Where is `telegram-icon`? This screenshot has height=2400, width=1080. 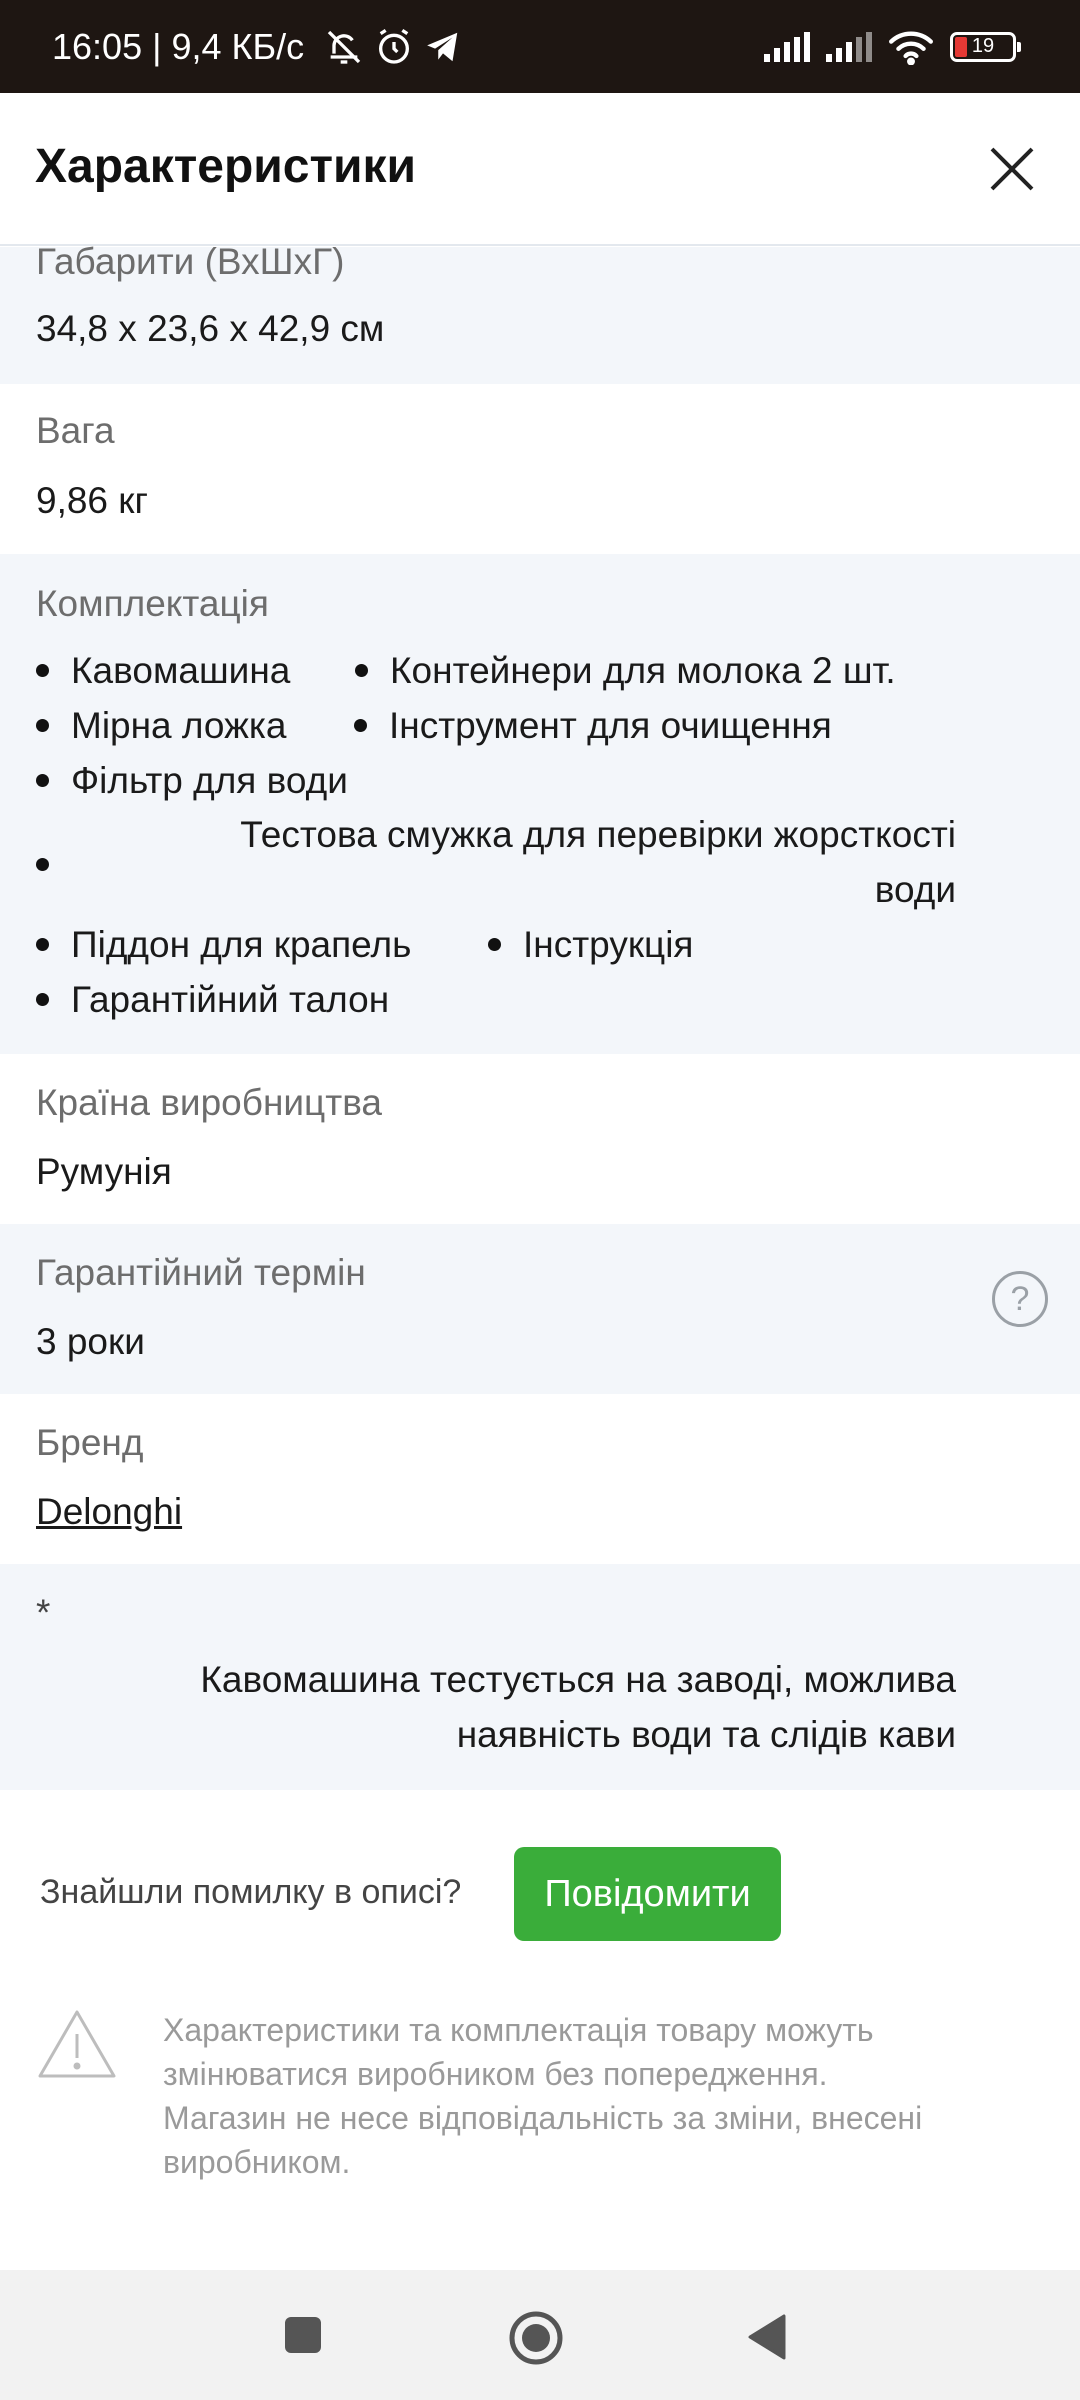
telegram-icon is located at coordinates (442, 46).